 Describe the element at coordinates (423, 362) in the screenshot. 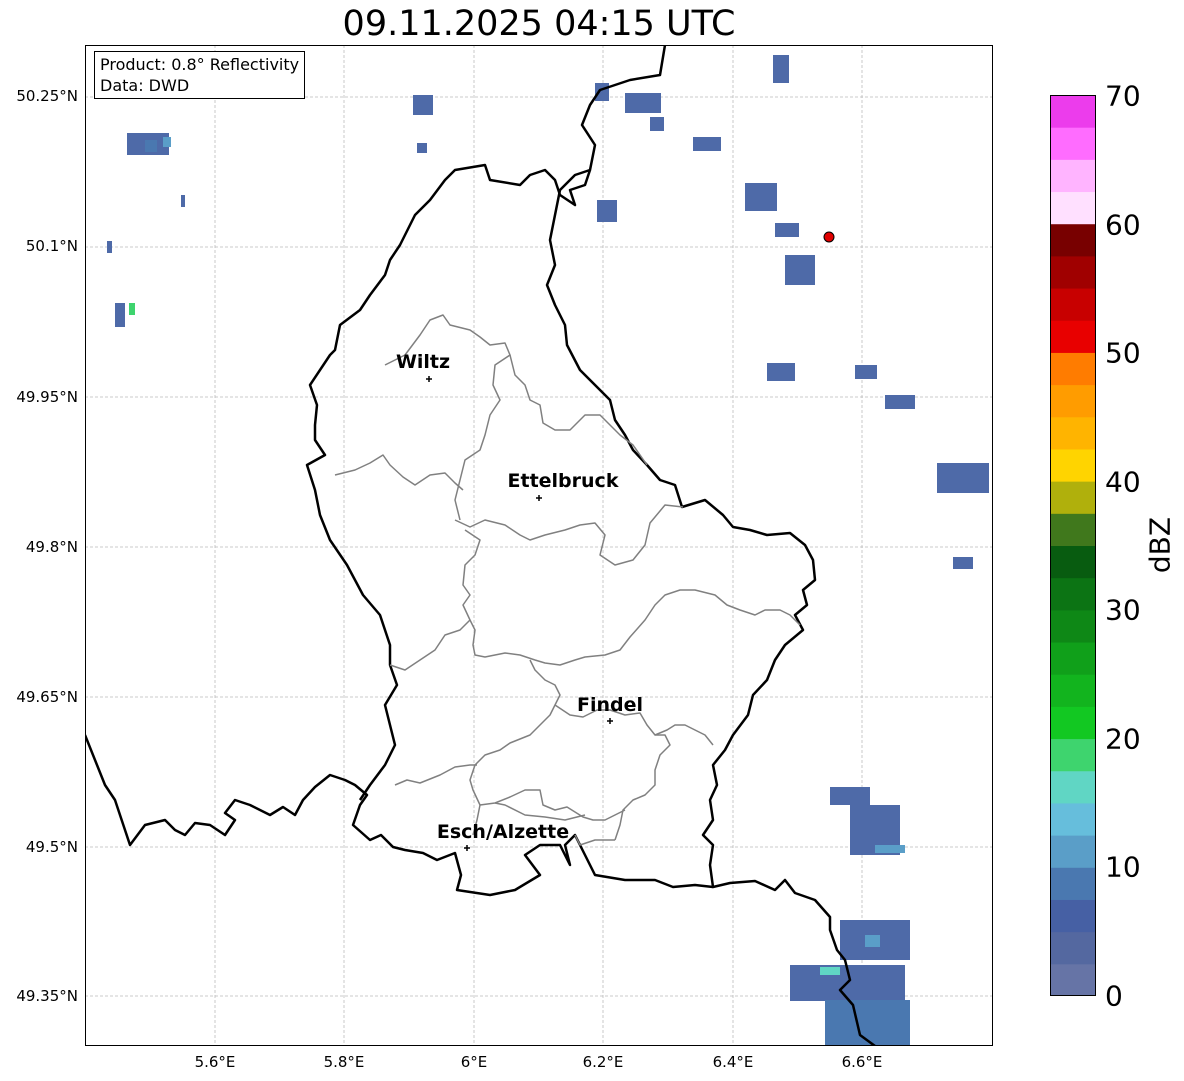

I see `city-label-wiltz: Wiltz` at that location.